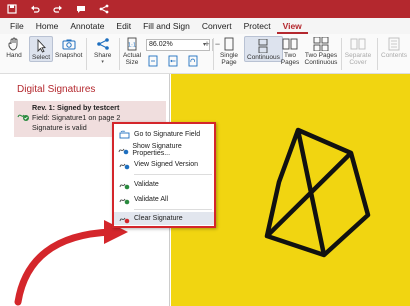 This screenshot has width=410, height=306. What do you see at coordinates (17, 27) in the screenshot?
I see `menu-file: File` at bounding box center [17, 27].